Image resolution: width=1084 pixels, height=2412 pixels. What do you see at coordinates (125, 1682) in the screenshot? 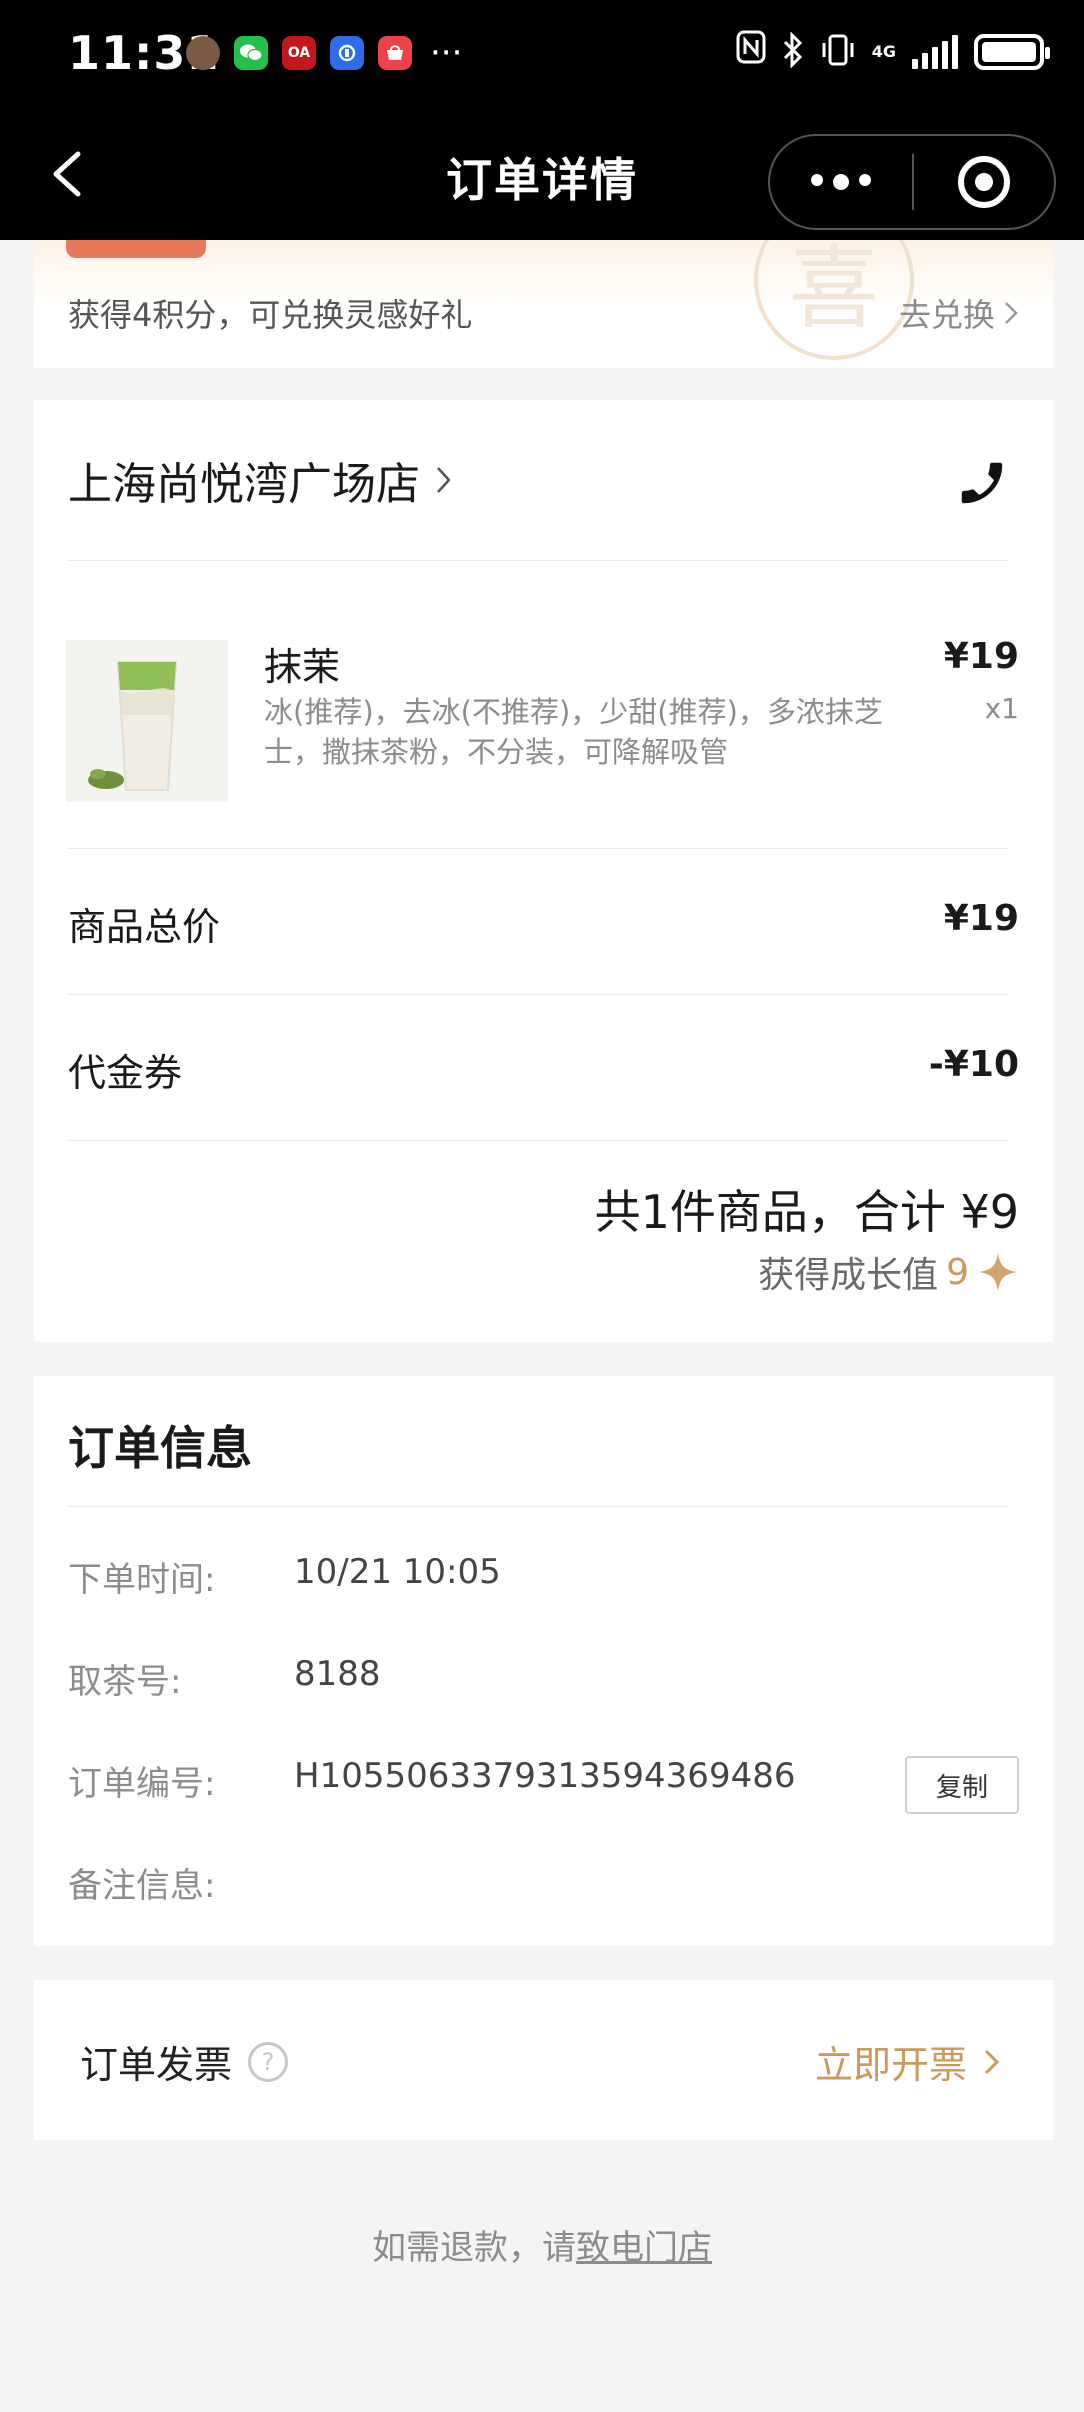
I see `pickup-number-label: 取茶号:` at bounding box center [125, 1682].